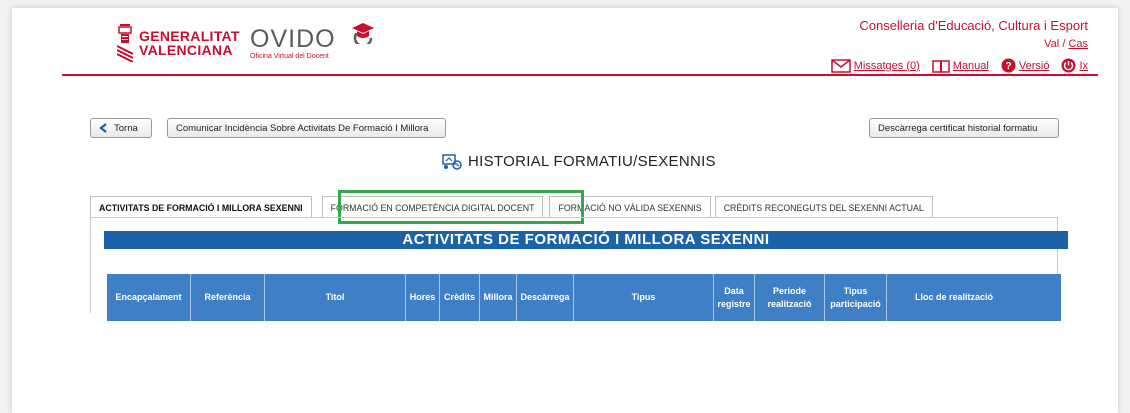 Image resolution: width=1130 pixels, height=413 pixels. What do you see at coordinates (592, 161) in the screenshot?
I see `page-title: HISTORIAL FORMATIU/SEXENNIS` at bounding box center [592, 161].